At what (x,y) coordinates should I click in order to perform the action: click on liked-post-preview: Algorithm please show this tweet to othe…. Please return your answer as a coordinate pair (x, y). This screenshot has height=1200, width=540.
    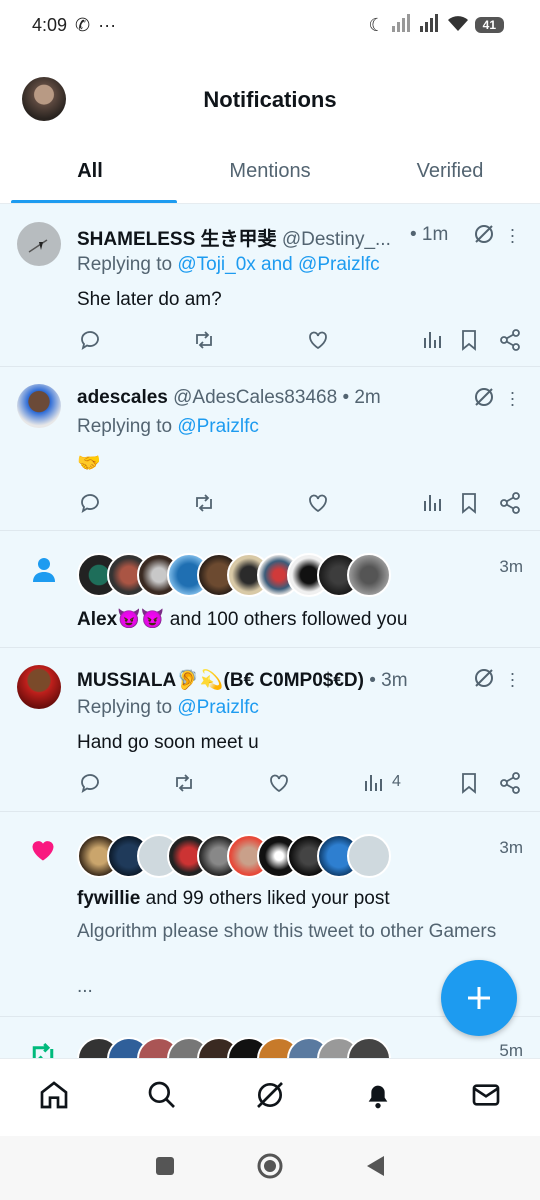
    Looking at the image, I should click on (287, 932).